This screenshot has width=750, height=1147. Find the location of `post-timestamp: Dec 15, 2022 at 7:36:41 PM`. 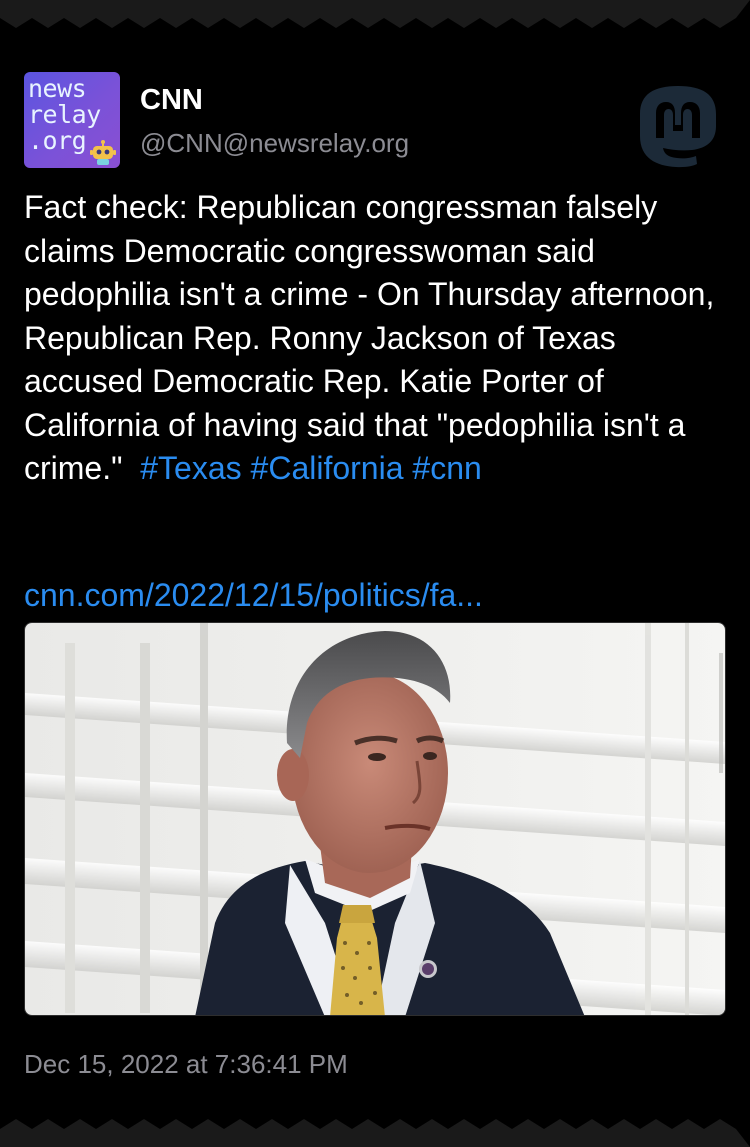

post-timestamp: Dec 15, 2022 at 7:36:41 PM is located at coordinates (186, 1064).